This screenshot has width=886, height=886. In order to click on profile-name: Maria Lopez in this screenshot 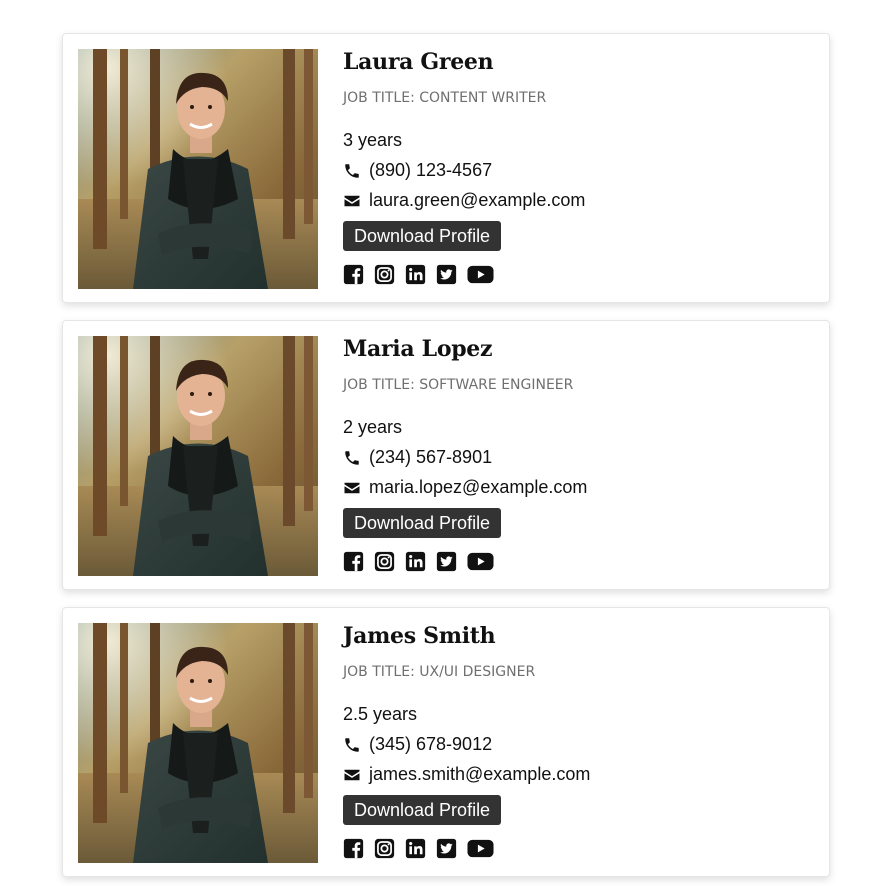, I will do `click(418, 349)`.